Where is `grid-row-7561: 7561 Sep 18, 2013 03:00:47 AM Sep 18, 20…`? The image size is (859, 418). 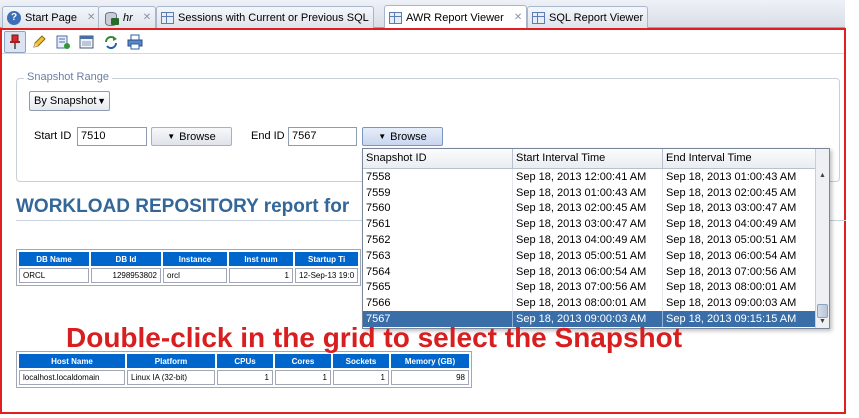
grid-row-7561: 7561 Sep 18, 2013 03:00:47 AM Sep 18, 20… is located at coordinates (589, 224).